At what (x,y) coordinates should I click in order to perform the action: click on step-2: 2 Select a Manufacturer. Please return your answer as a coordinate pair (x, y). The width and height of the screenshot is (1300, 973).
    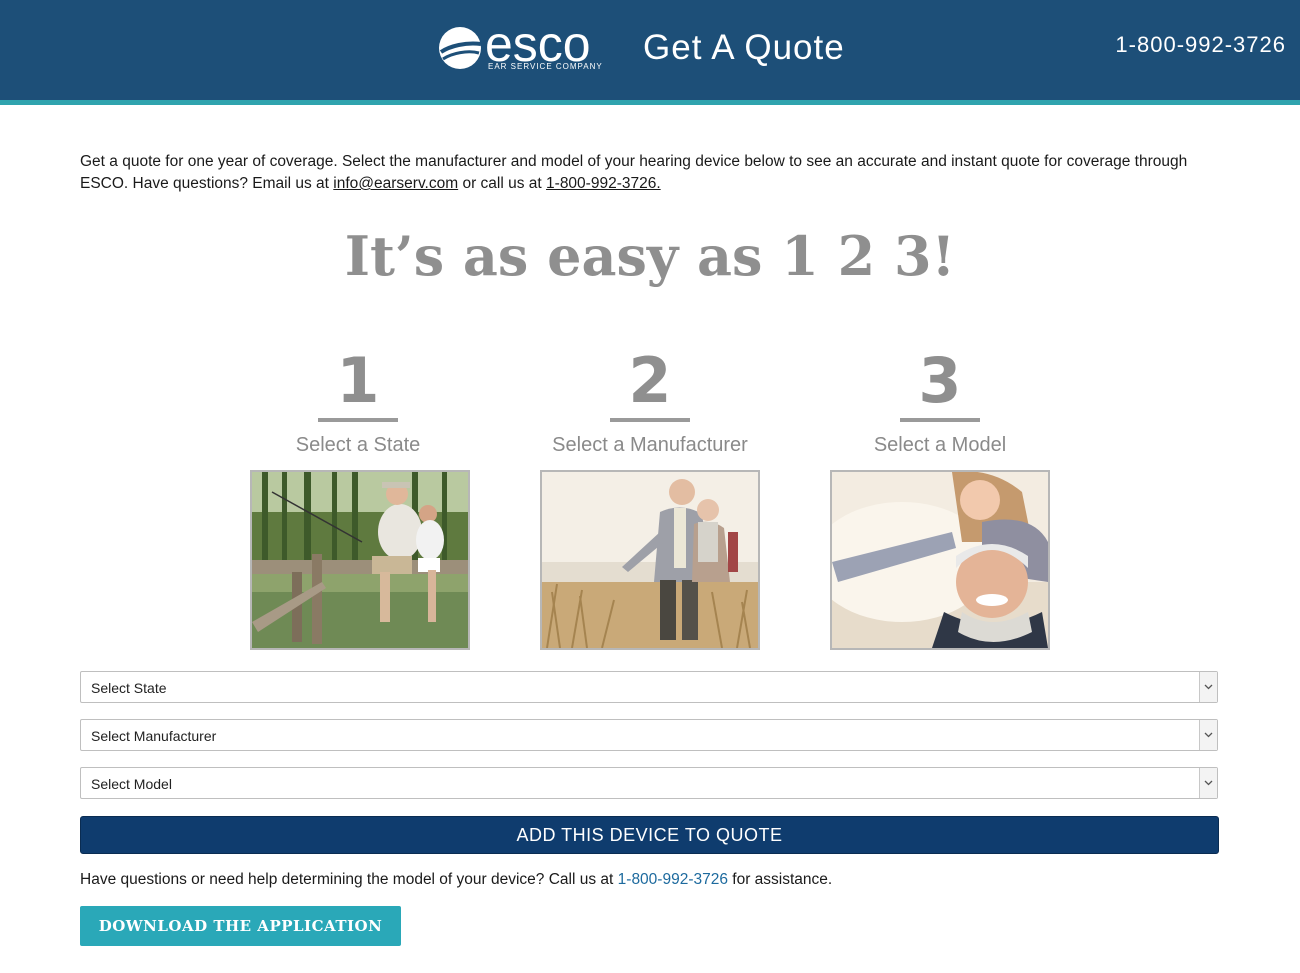
    Looking at the image, I should click on (650, 401).